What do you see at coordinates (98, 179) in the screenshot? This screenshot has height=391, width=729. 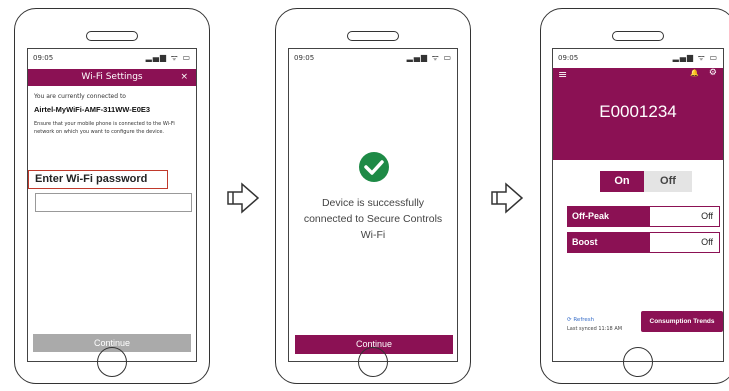 I see `password-label: Enter Wi-Fi password` at bounding box center [98, 179].